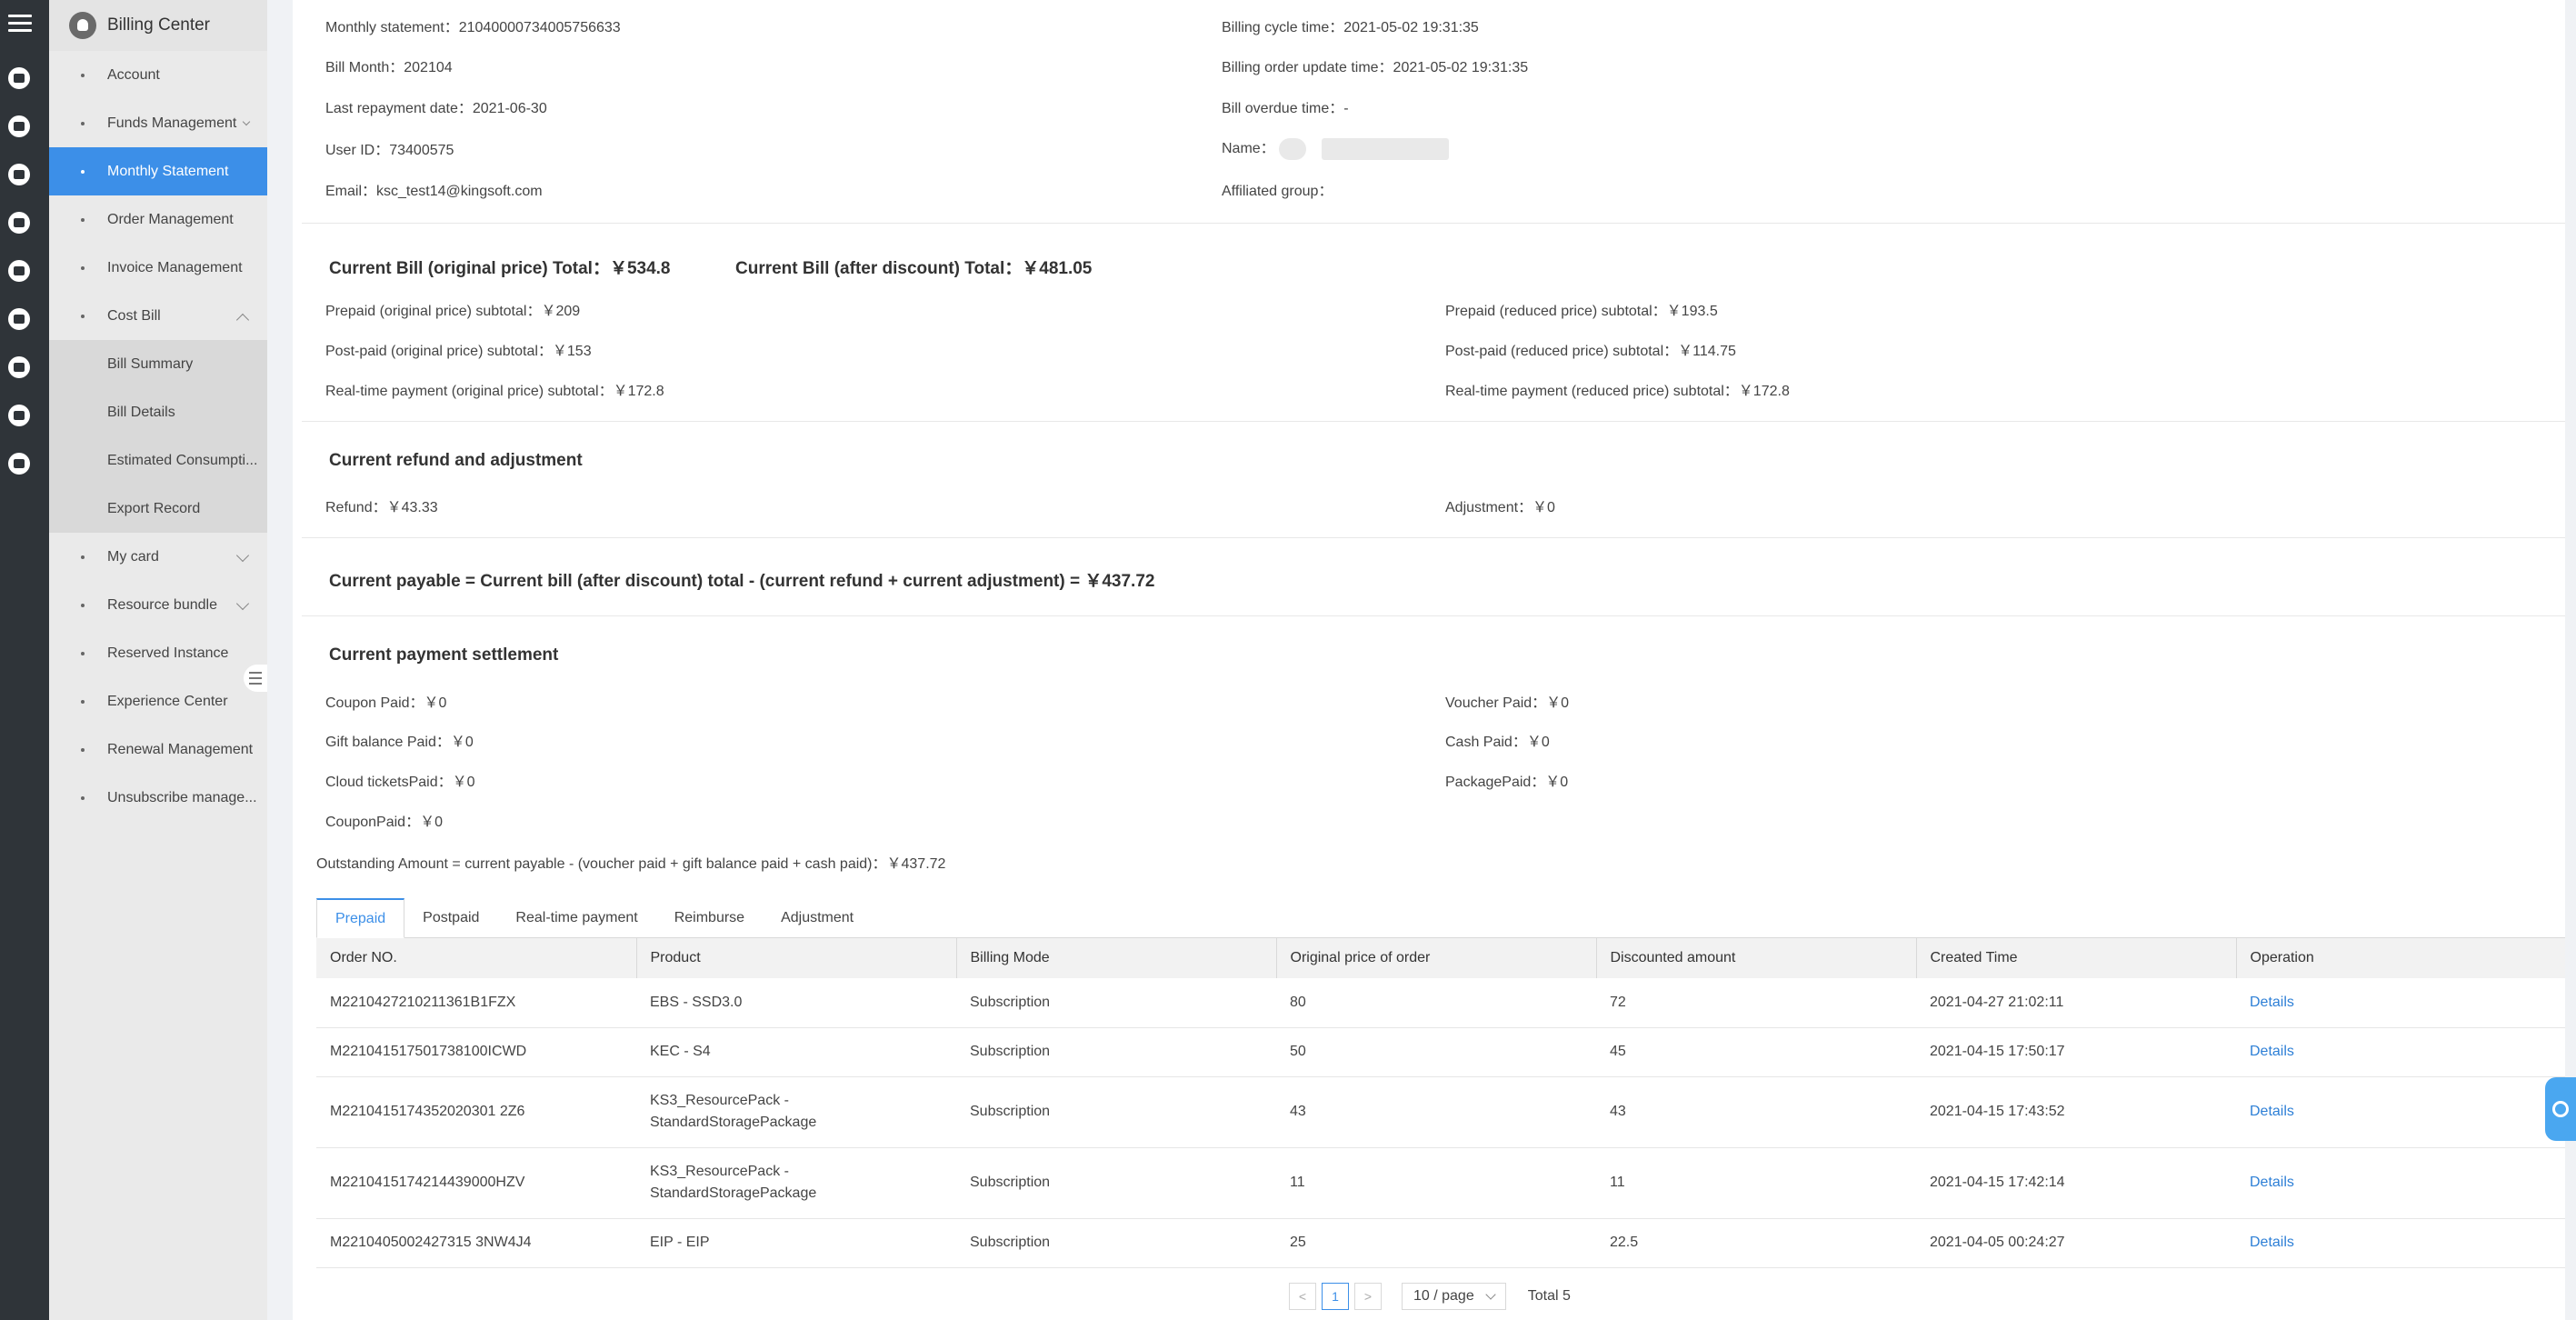 The height and width of the screenshot is (1320, 2576). What do you see at coordinates (1436, 1052) in the screenshot?
I see `original-price: 50` at bounding box center [1436, 1052].